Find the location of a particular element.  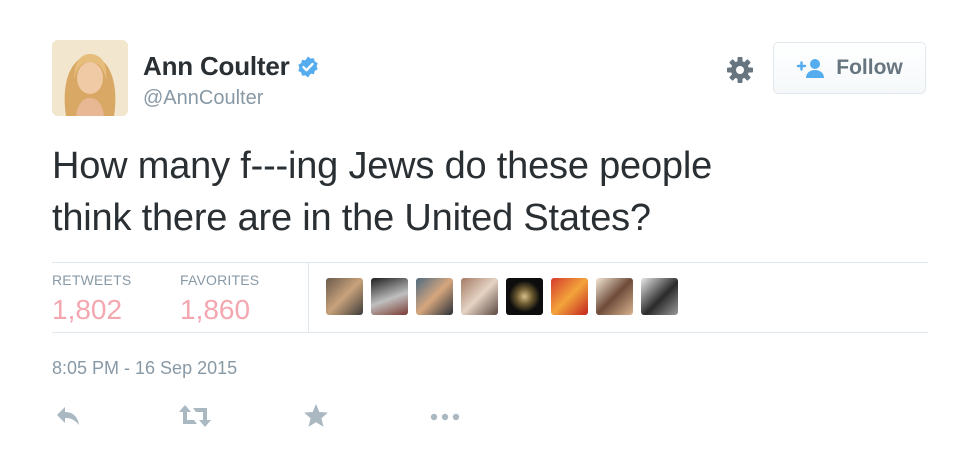

more-icon is located at coordinates (445, 416).